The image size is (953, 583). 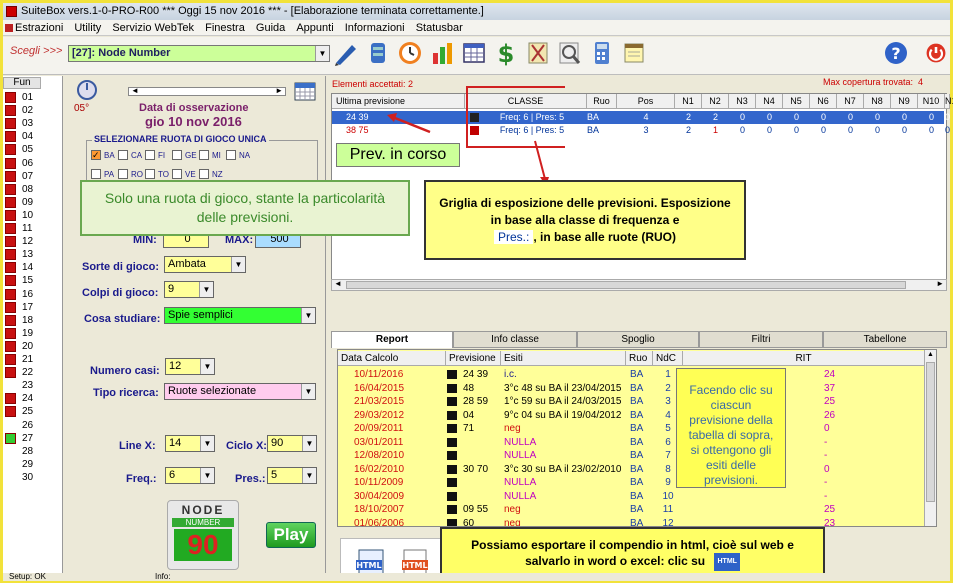 What do you see at coordinates (742, 101) in the screenshot?
I see `grid-header: N3` at bounding box center [742, 101].